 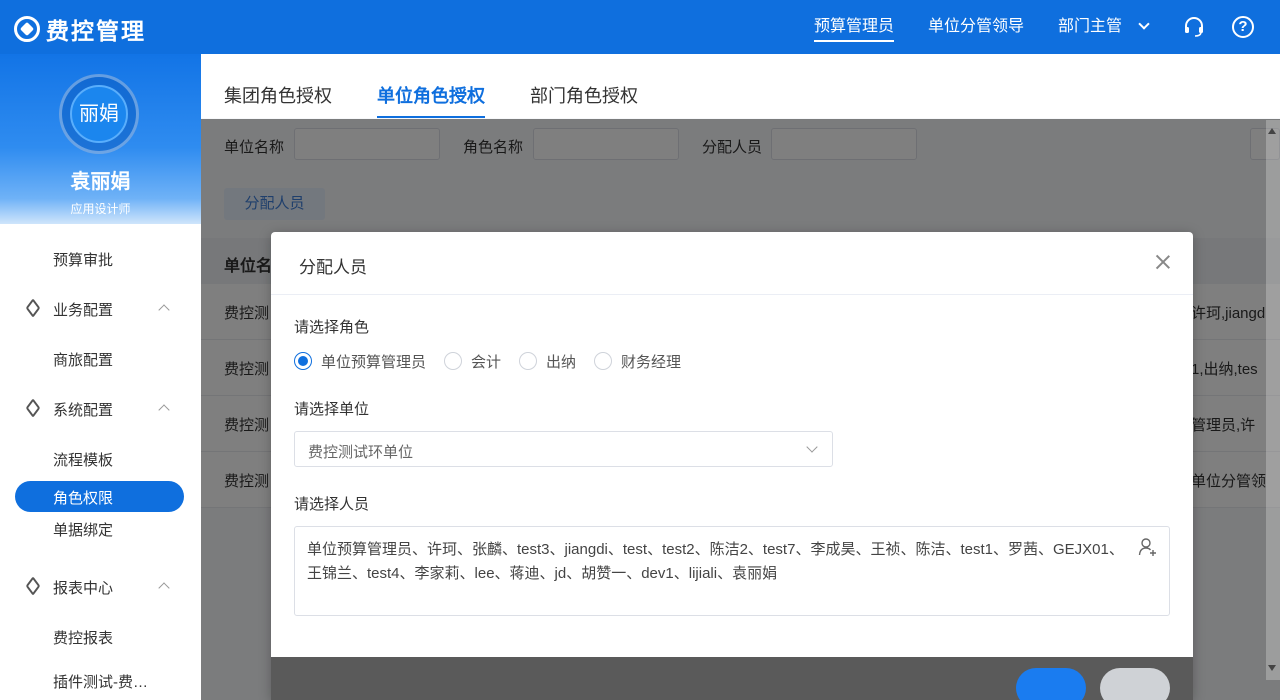 I want to click on radio-label: 会计, so click(x=486, y=362).